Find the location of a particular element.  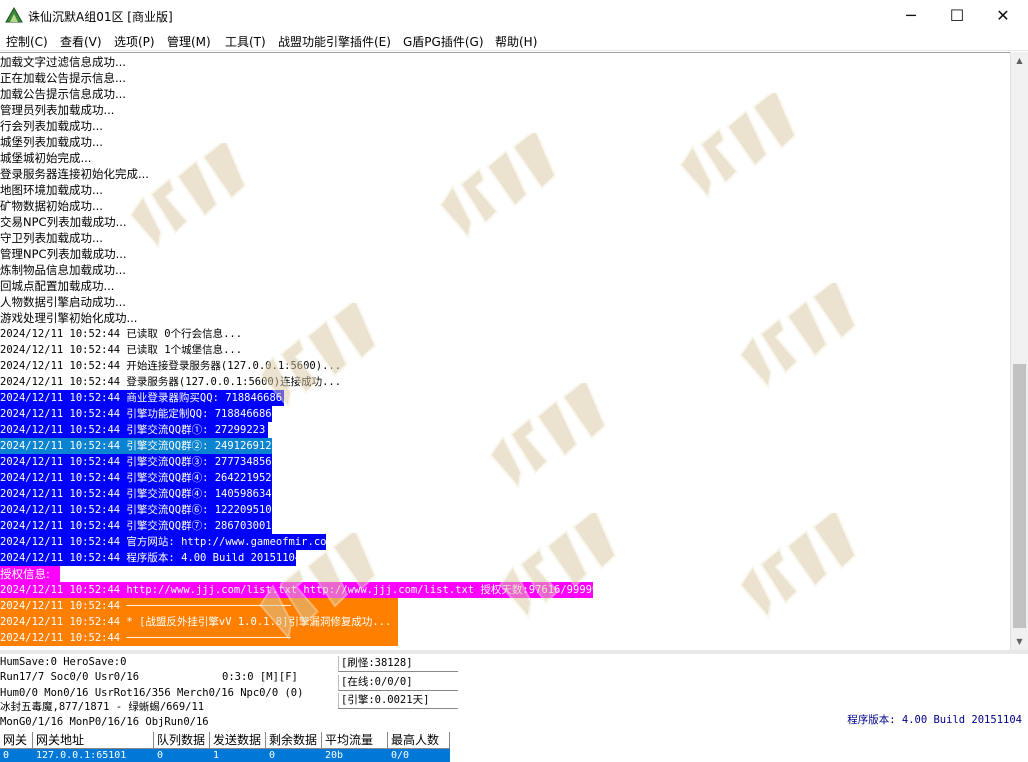

col-gate-address: 网关地址 is located at coordinates (93, 740).